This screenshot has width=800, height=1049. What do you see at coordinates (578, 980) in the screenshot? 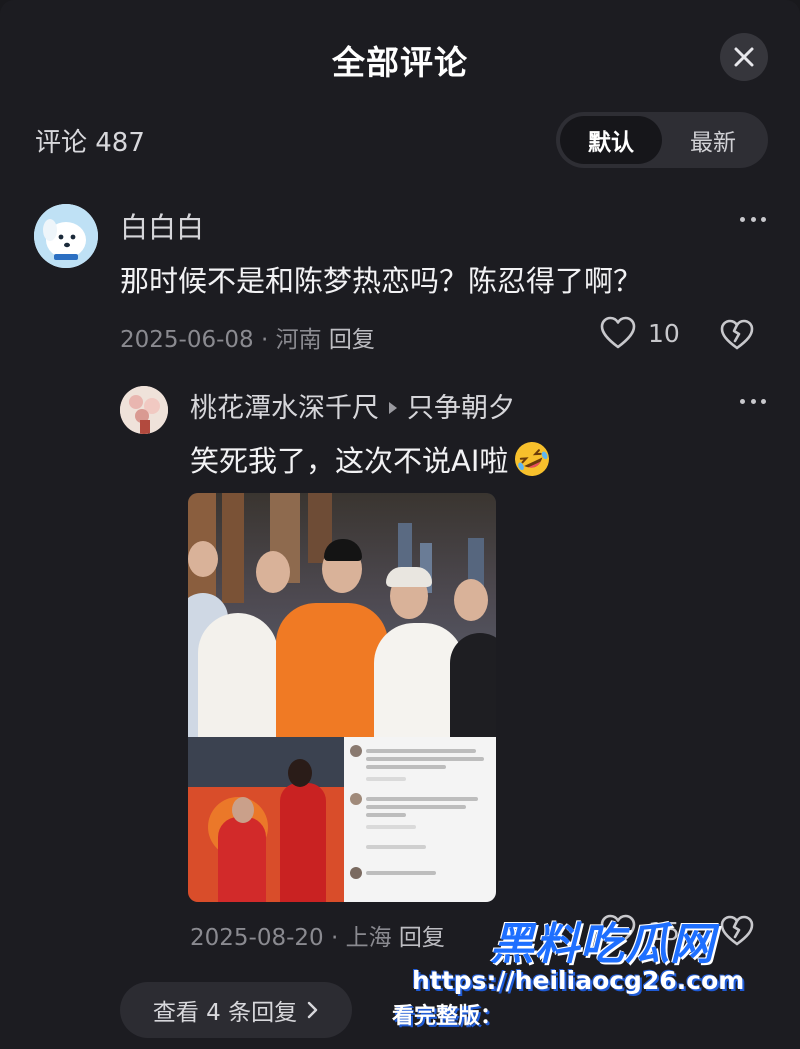
I see `watermark-url: https://heiliaocg26.com` at bounding box center [578, 980].